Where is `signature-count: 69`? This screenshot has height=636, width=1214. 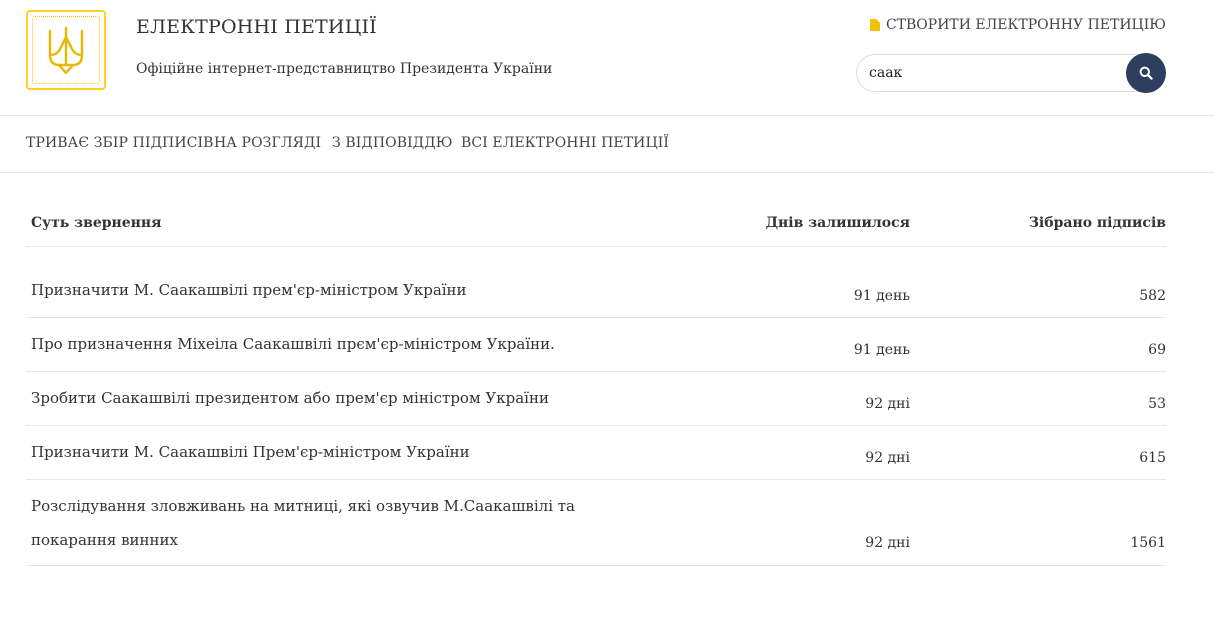
signature-count: 69 is located at coordinates (1157, 350).